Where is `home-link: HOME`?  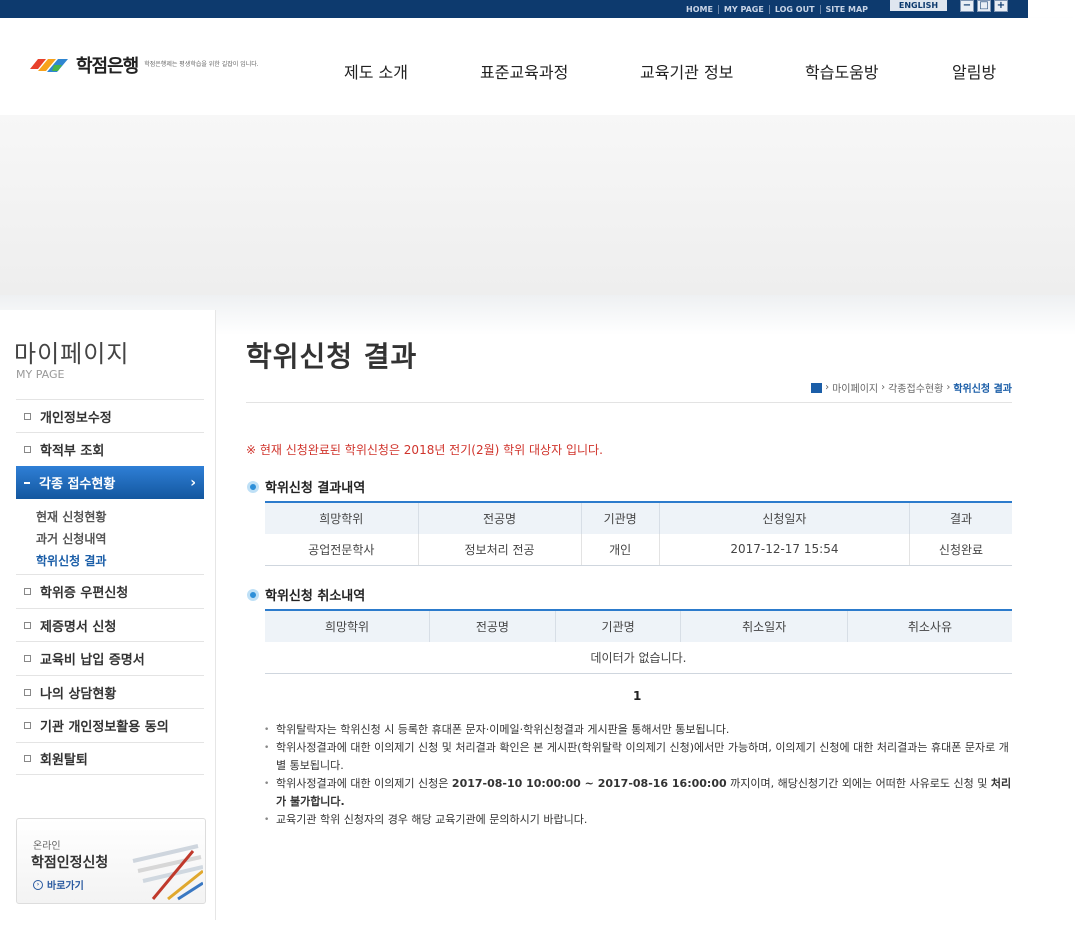
home-link: HOME is located at coordinates (699, 9).